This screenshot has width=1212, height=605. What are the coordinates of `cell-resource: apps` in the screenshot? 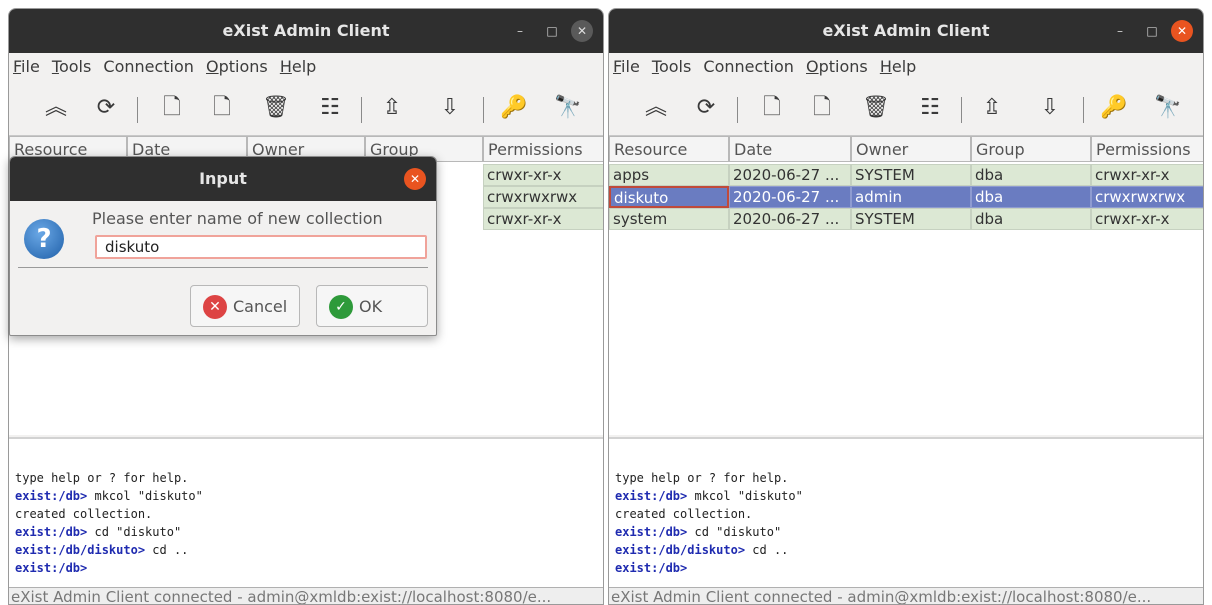 It's located at (669, 175).